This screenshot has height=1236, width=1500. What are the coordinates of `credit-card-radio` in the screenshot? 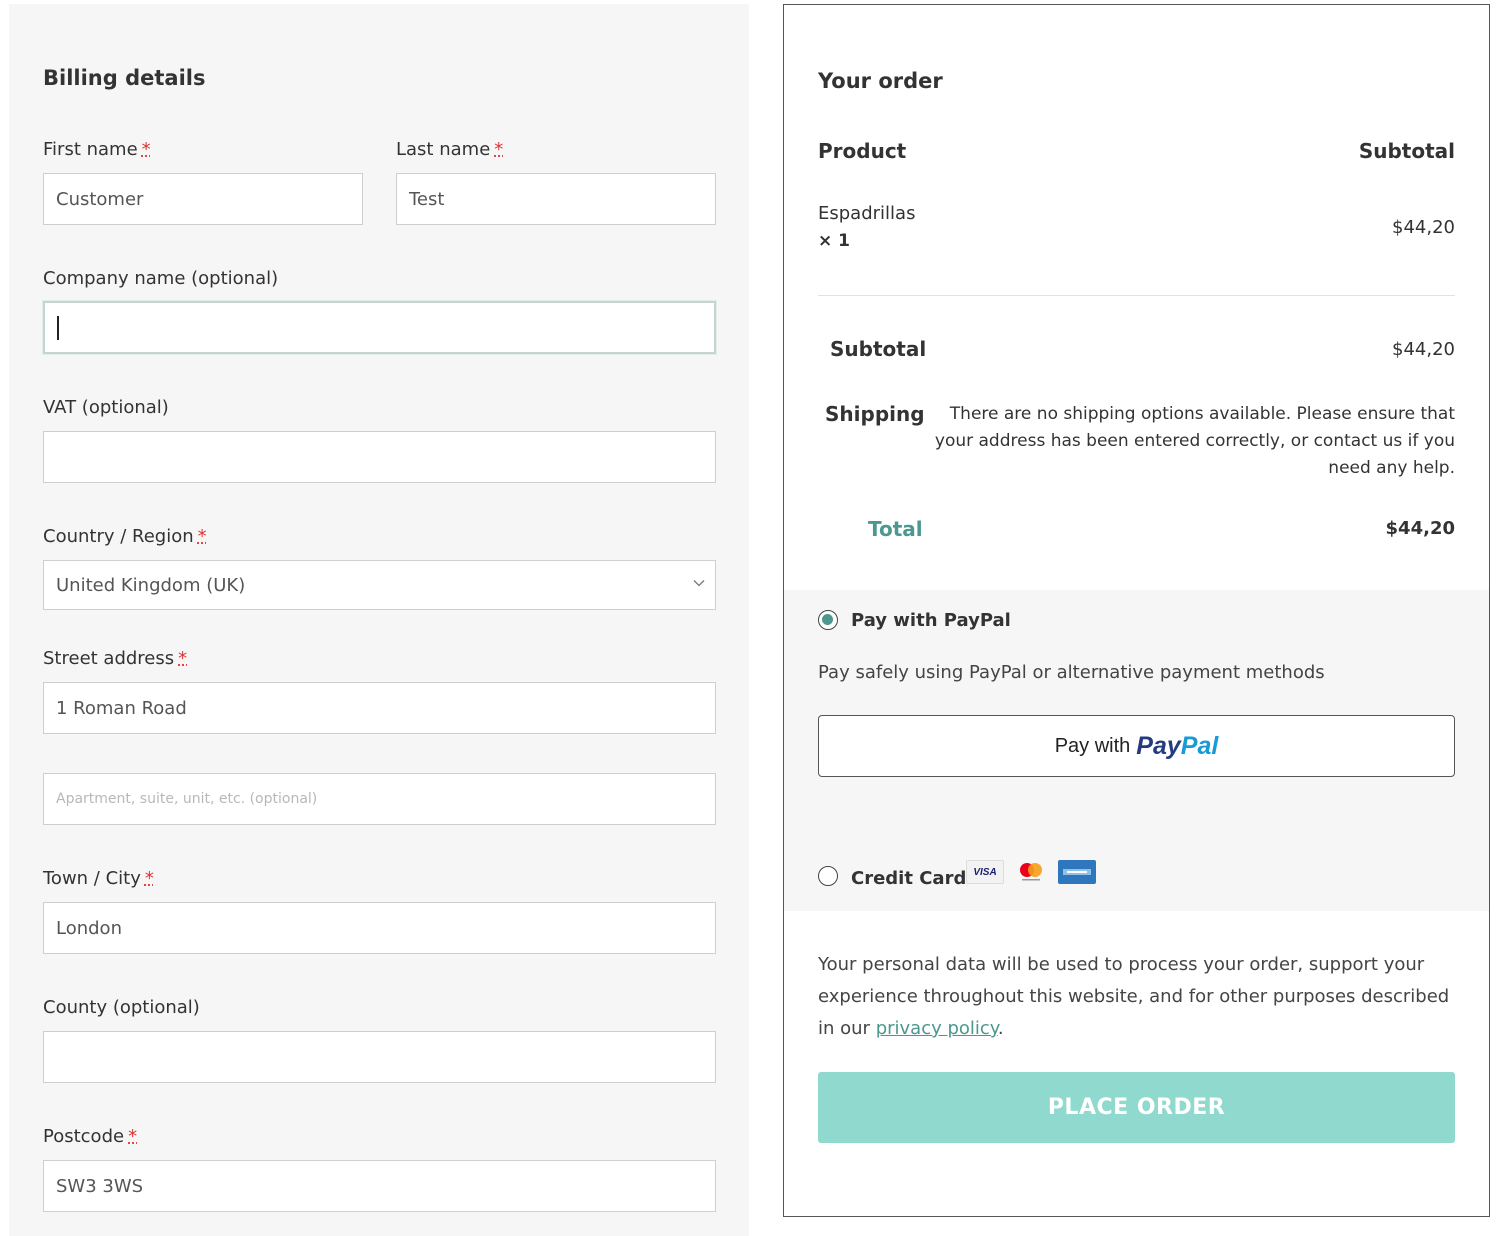 It's located at (828, 876).